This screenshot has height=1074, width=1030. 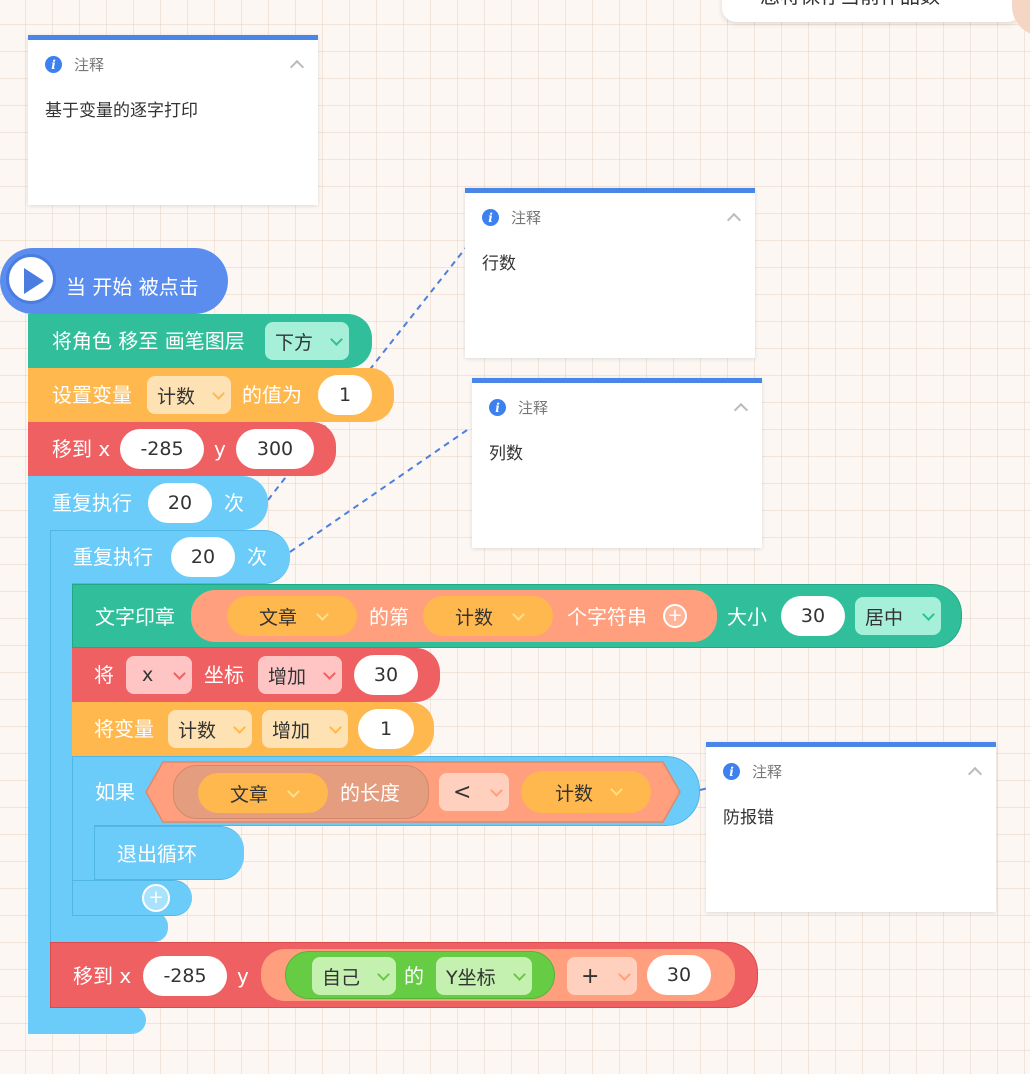 I want to click on repeat-outer-foot, so click(x=87, y=1020).